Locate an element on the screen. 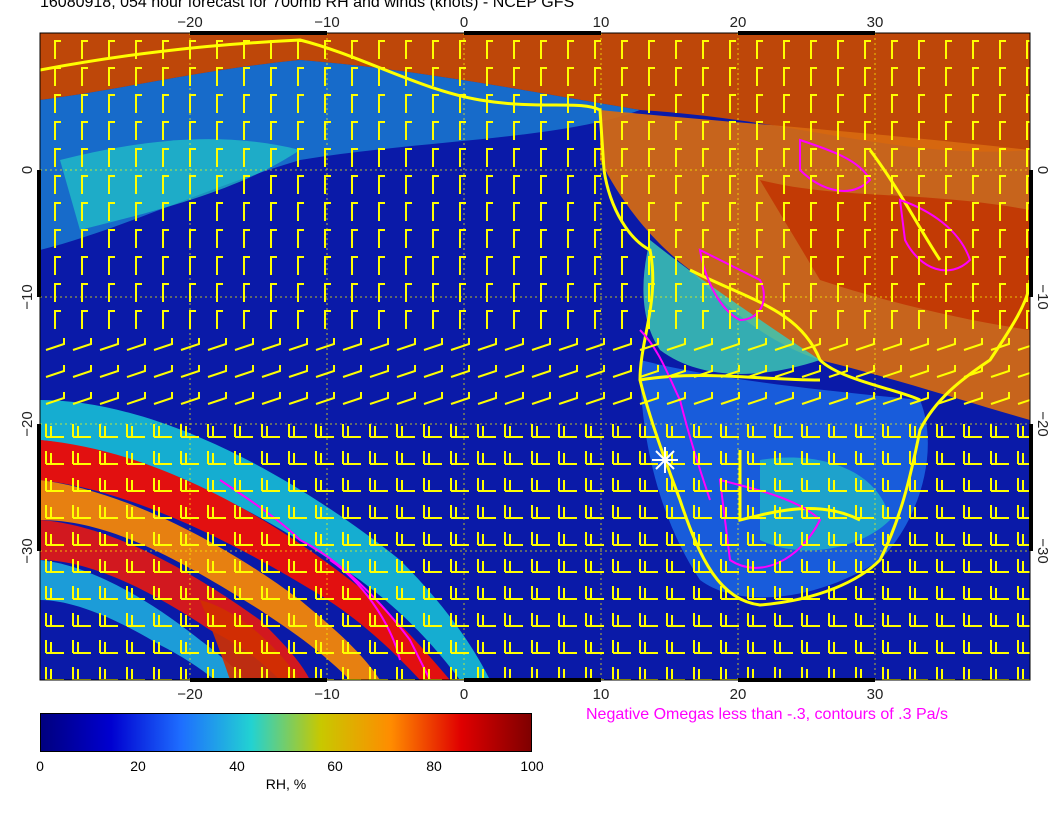  colorbar-label: RH, % is located at coordinates (286, 784).